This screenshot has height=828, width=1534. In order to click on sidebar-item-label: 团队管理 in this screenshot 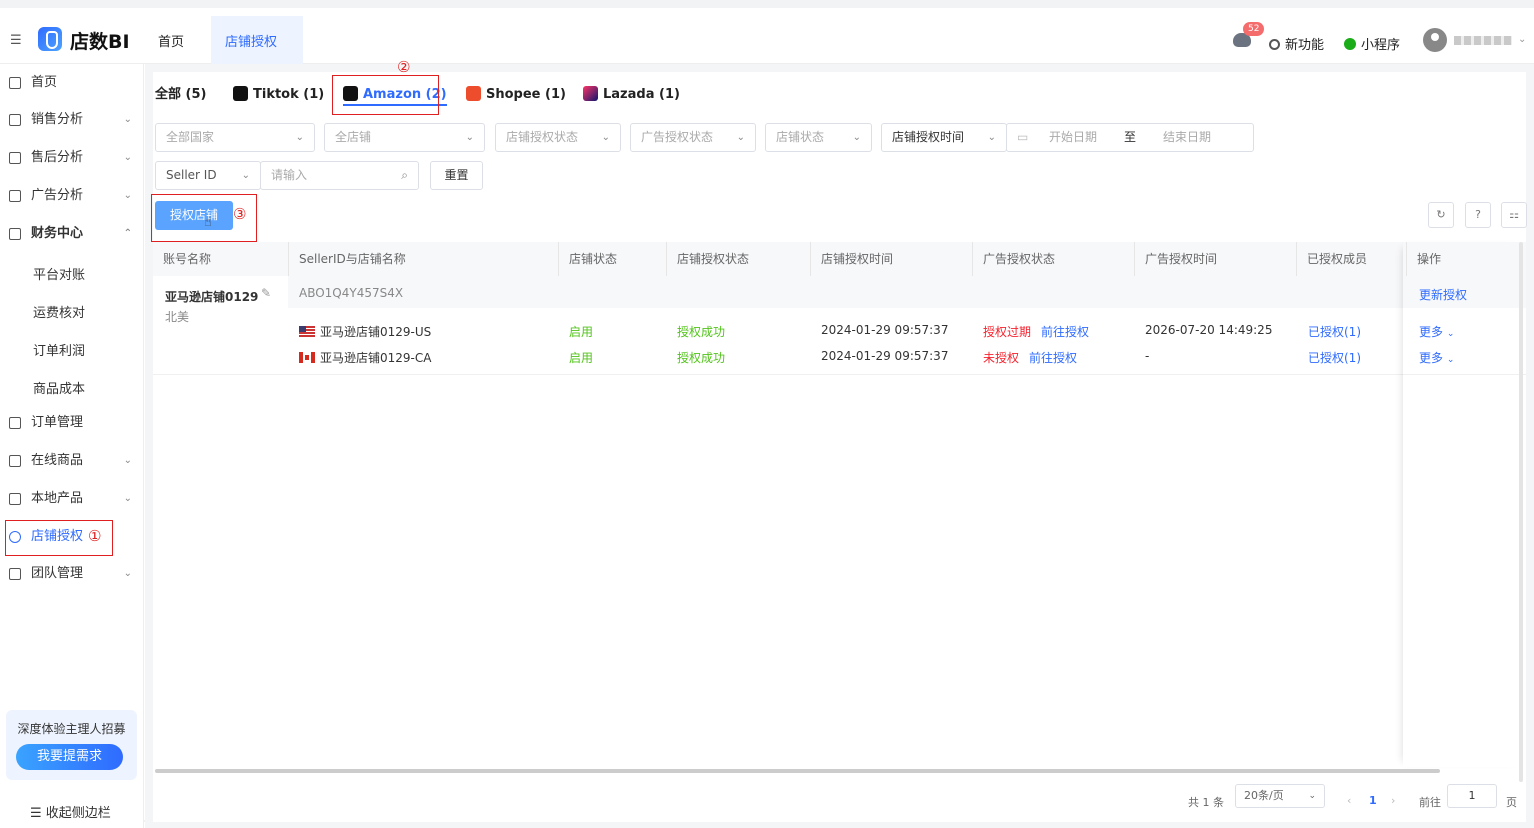, I will do `click(57, 573)`.